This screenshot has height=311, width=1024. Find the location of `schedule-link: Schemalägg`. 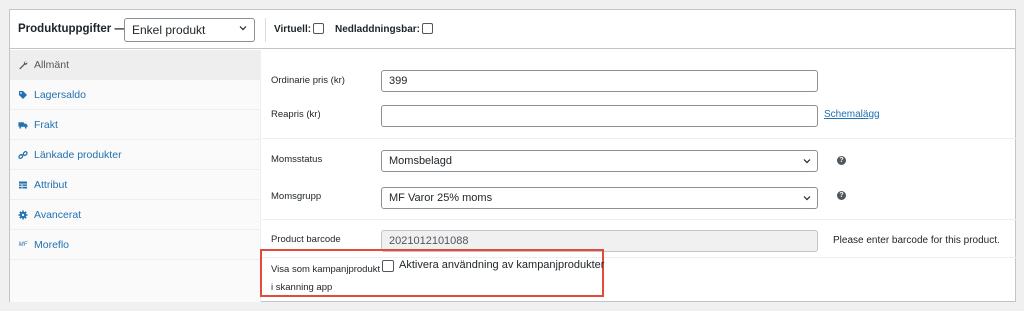

schedule-link: Schemalägg is located at coordinates (852, 114).